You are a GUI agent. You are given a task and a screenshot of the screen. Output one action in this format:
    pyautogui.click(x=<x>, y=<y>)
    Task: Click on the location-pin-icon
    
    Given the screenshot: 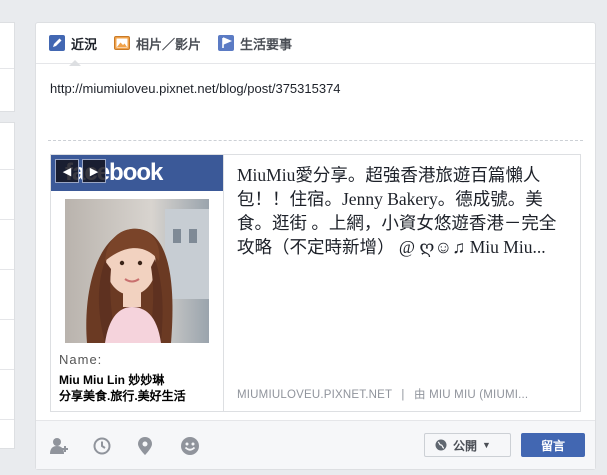 What is the action you would take?
    pyautogui.click(x=147, y=446)
    